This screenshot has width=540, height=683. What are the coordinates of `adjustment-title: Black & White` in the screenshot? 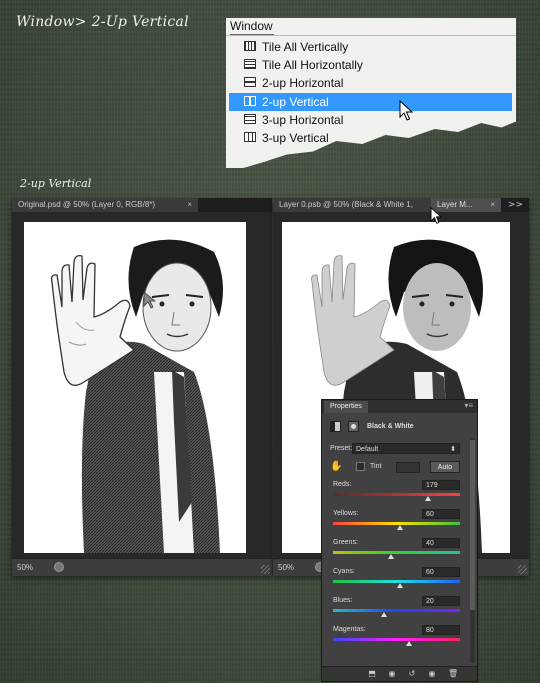 It's located at (390, 426).